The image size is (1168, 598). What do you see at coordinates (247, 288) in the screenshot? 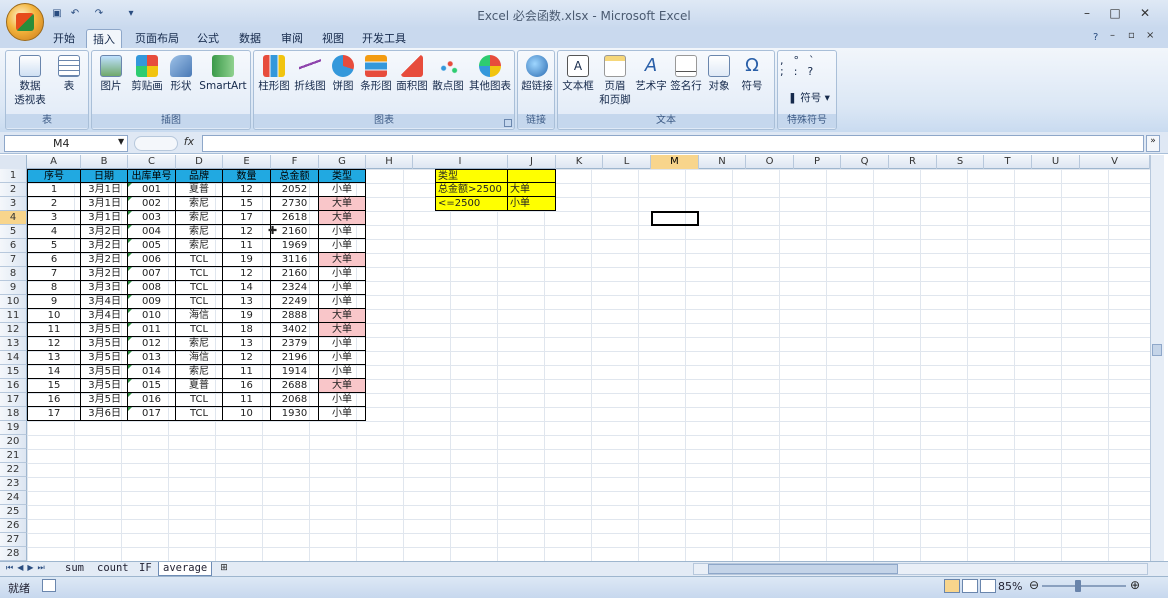
I see `table-cell: 14` at bounding box center [247, 288].